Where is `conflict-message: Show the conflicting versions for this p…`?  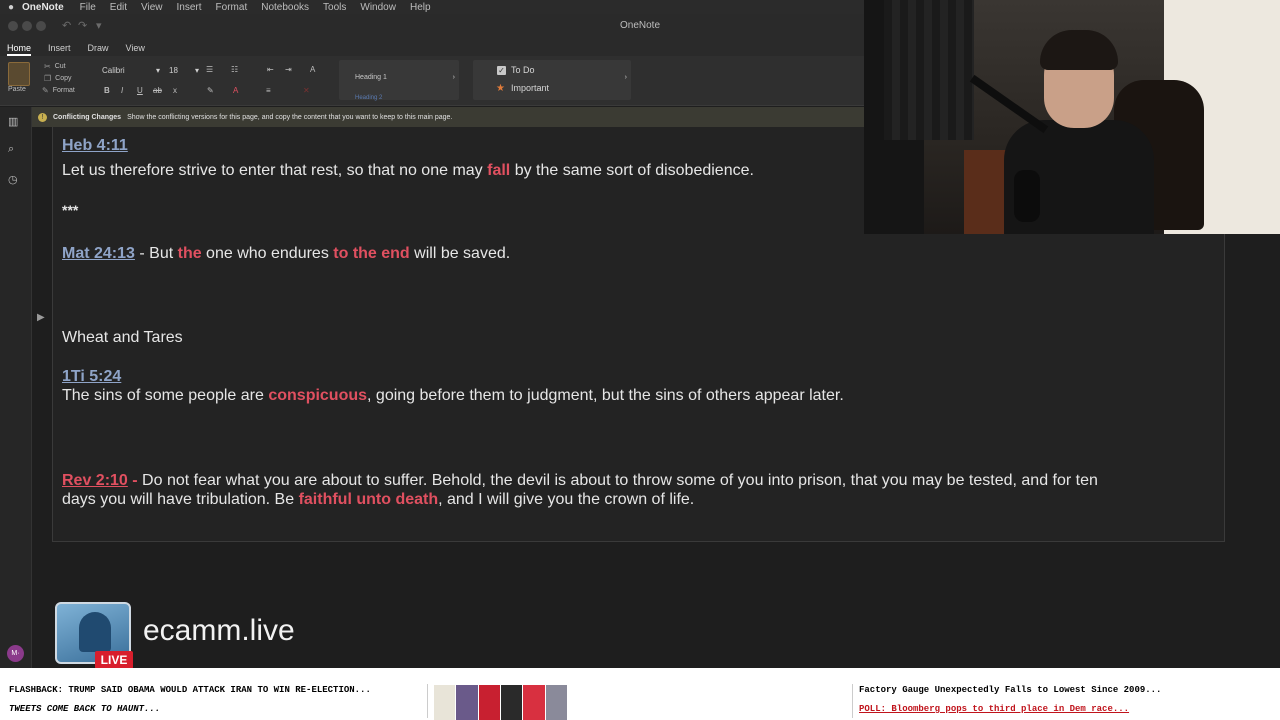
conflict-message: Show the conflicting versions for this p… is located at coordinates (290, 117).